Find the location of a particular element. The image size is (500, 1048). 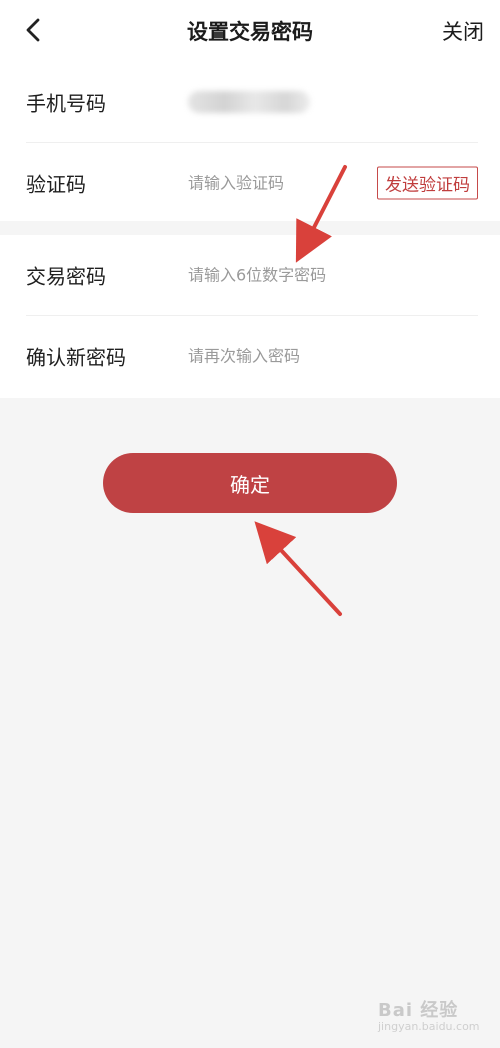

trade-password-input is located at coordinates (273, 275).